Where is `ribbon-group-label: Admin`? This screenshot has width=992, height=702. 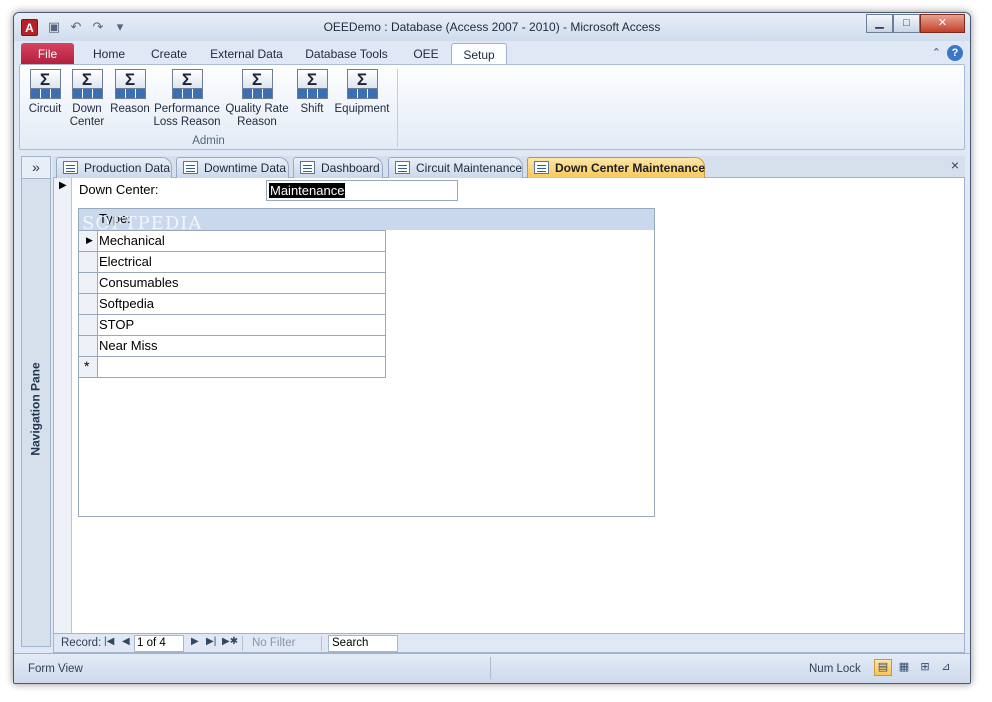 ribbon-group-label: Admin is located at coordinates (208, 141).